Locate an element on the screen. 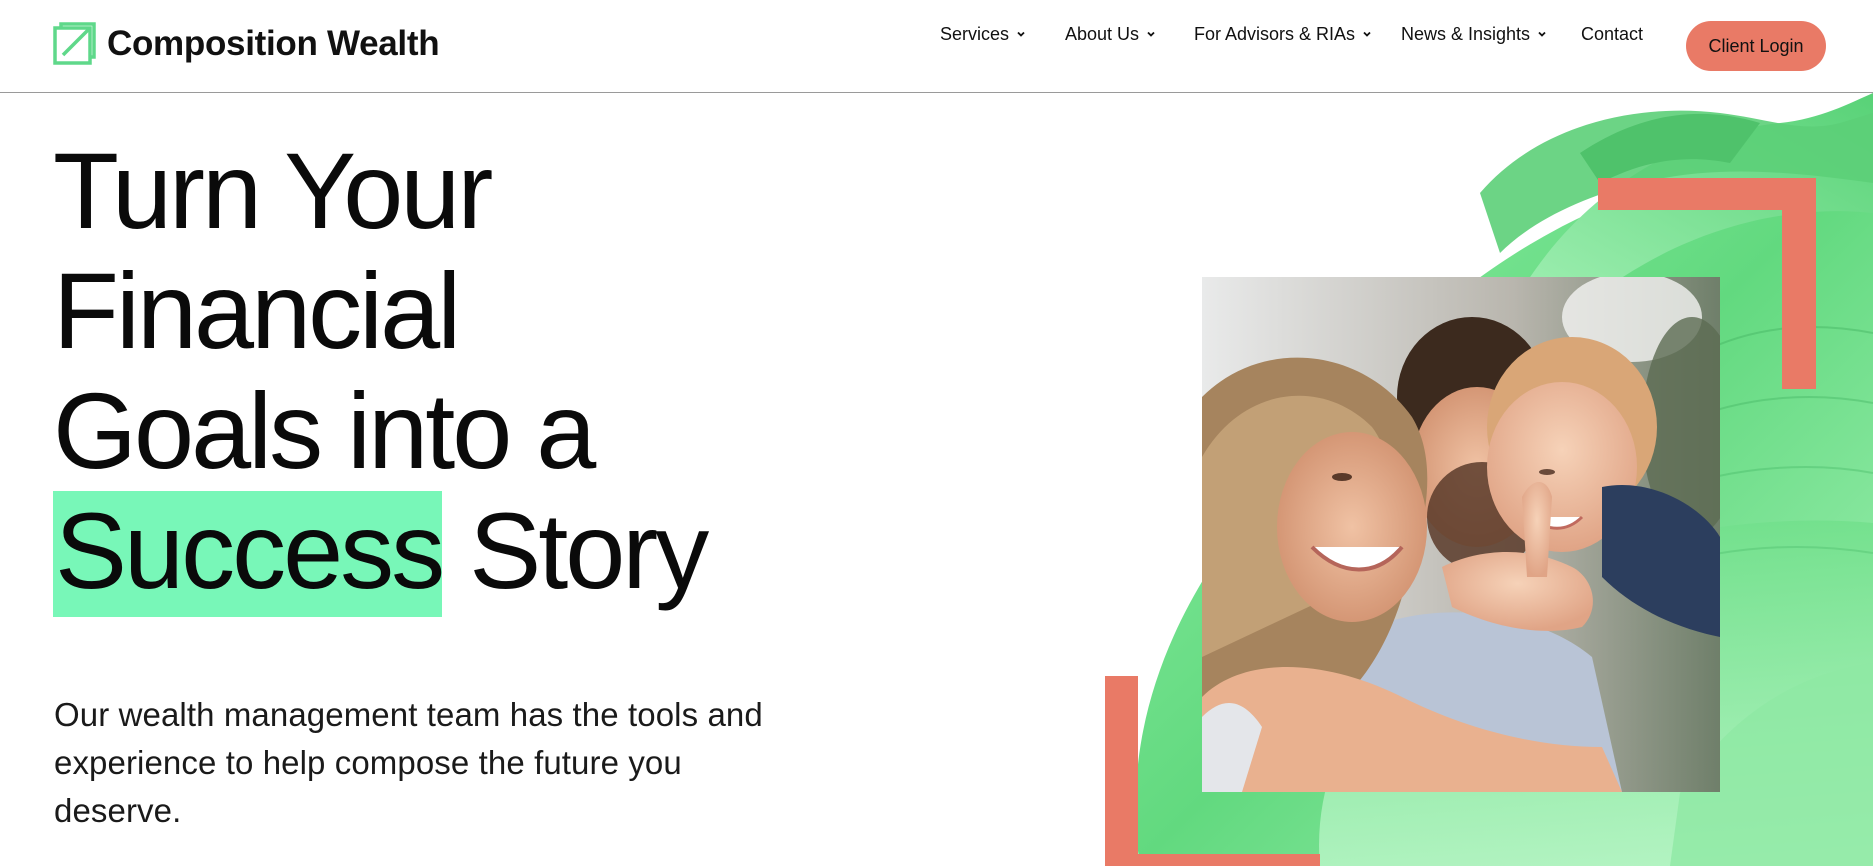 The image size is (1873, 866). nav-contact-label: Contact is located at coordinates (1612, 33).